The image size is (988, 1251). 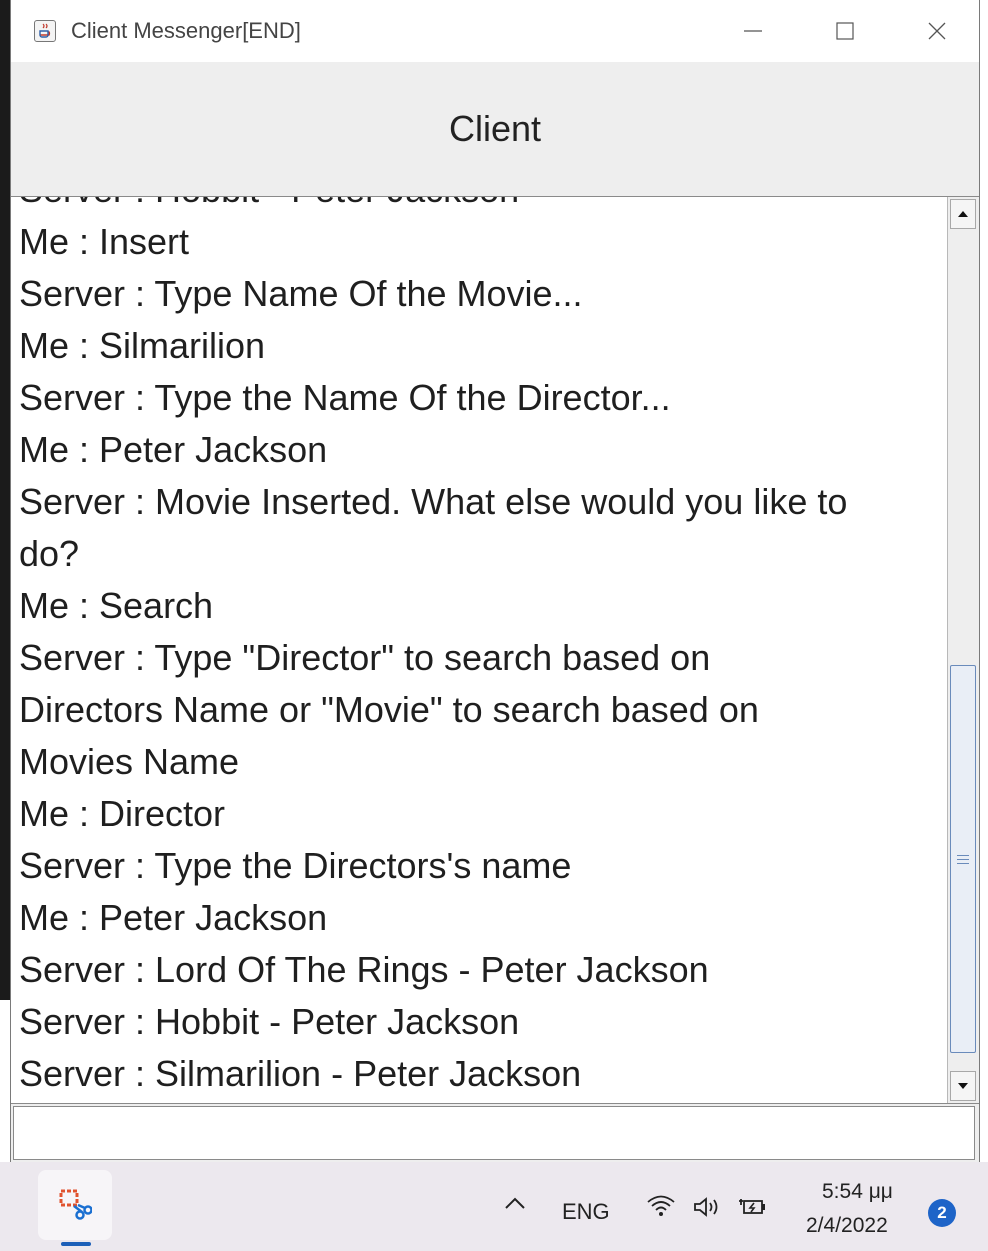 I want to click on taskbar: ENG 5:54 μμ 2/4/2022 2, so click(x=494, y=1206).